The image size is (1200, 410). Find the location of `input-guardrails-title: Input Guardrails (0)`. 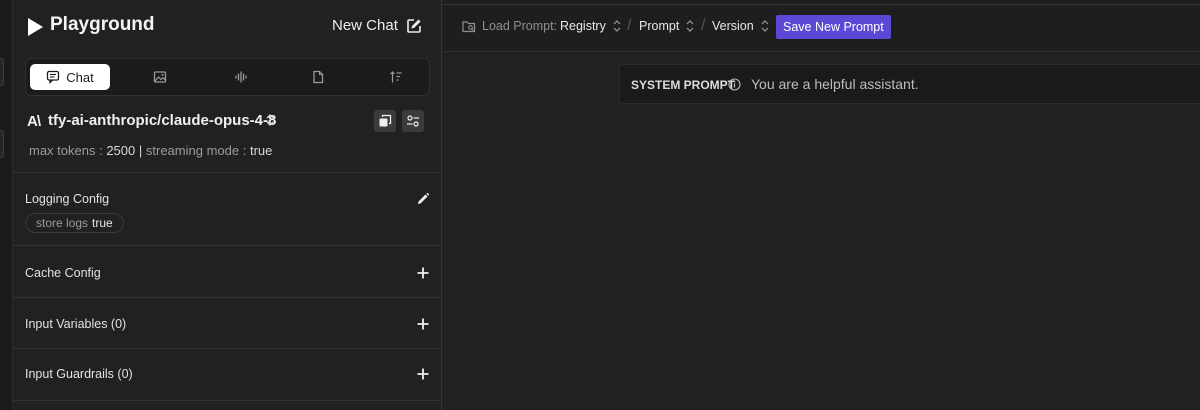

input-guardrails-title: Input Guardrails (0) is located at coordinates (79, 374).